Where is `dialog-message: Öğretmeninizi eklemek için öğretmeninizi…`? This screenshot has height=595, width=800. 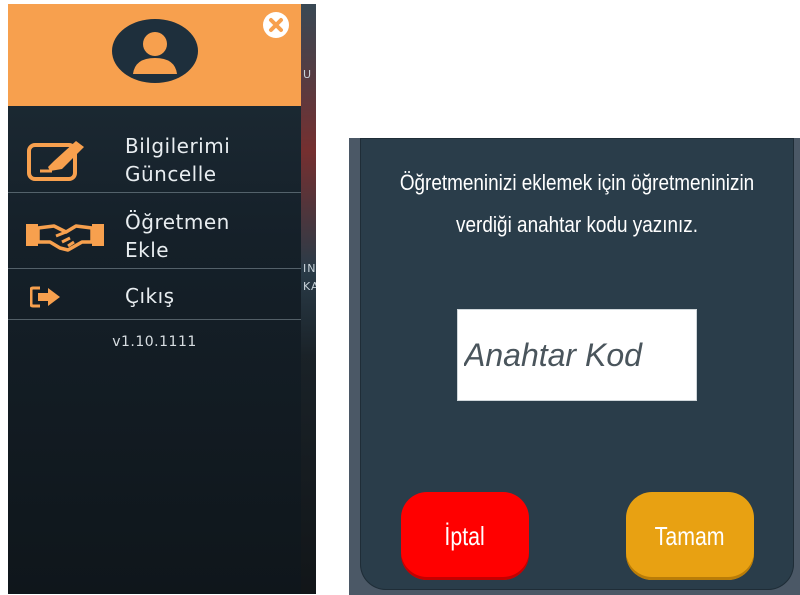 dialog-message: Öğretmeninizi eklemek için öğretmeninizi… is located at coordinates (577, 203).